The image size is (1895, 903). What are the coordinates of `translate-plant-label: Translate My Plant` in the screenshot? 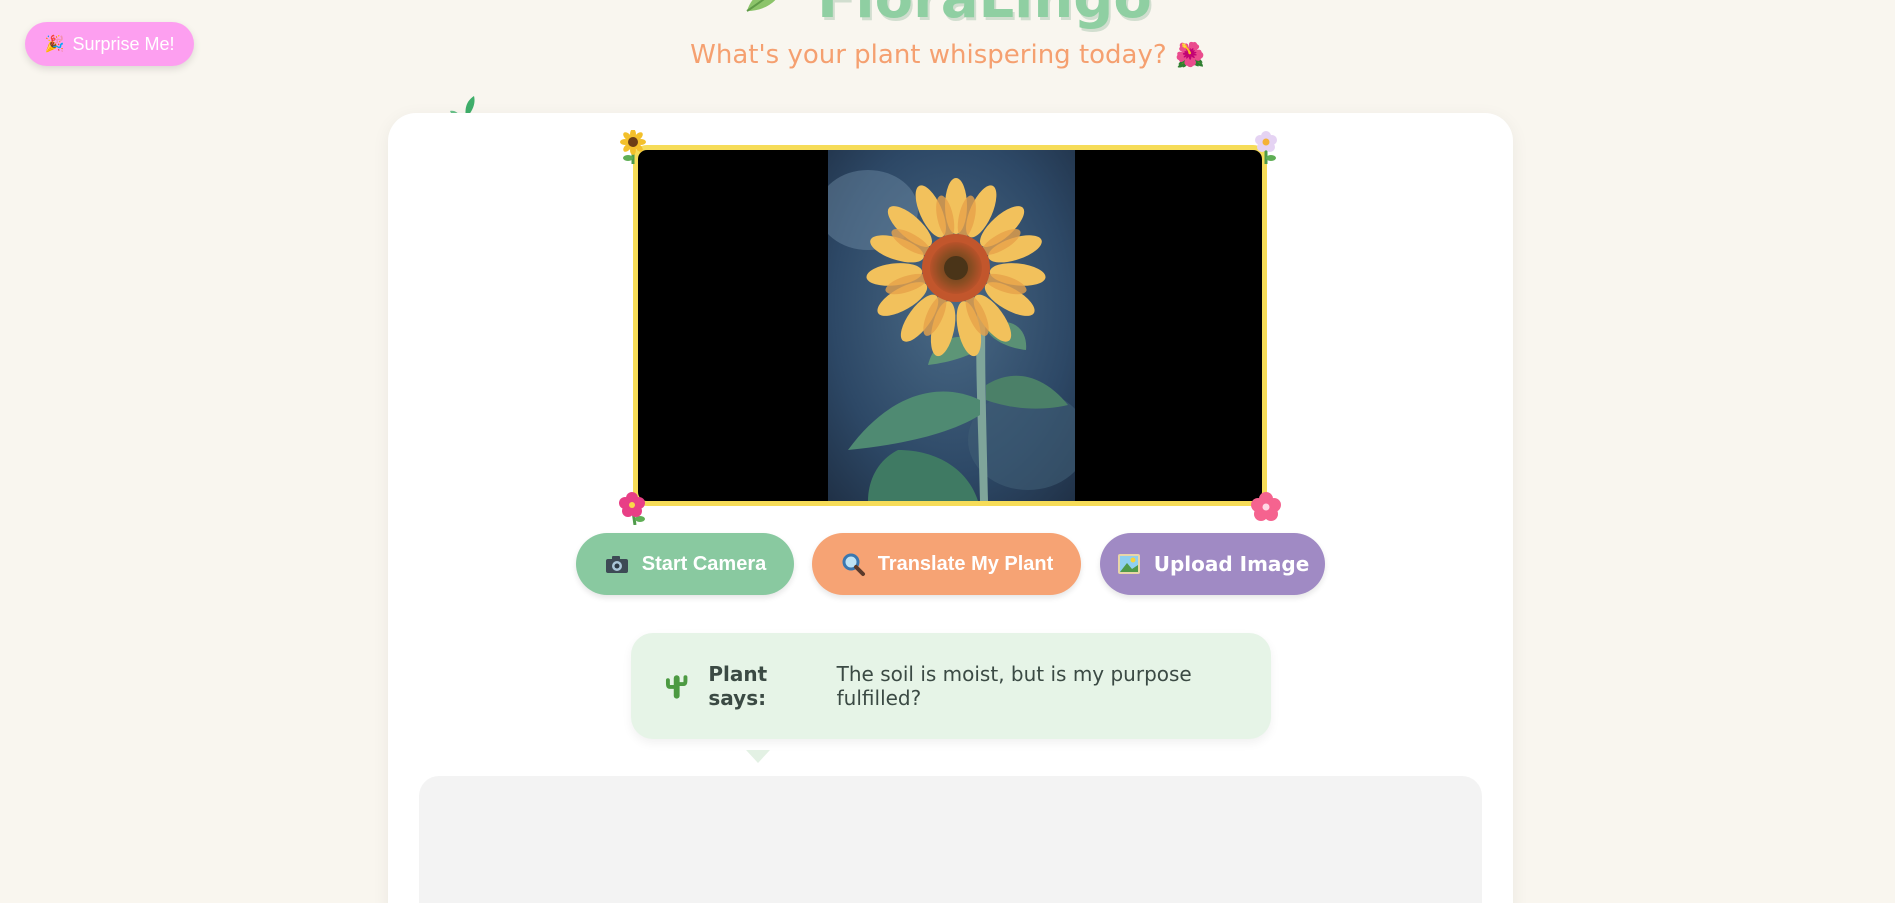 It's located at (965, 563).